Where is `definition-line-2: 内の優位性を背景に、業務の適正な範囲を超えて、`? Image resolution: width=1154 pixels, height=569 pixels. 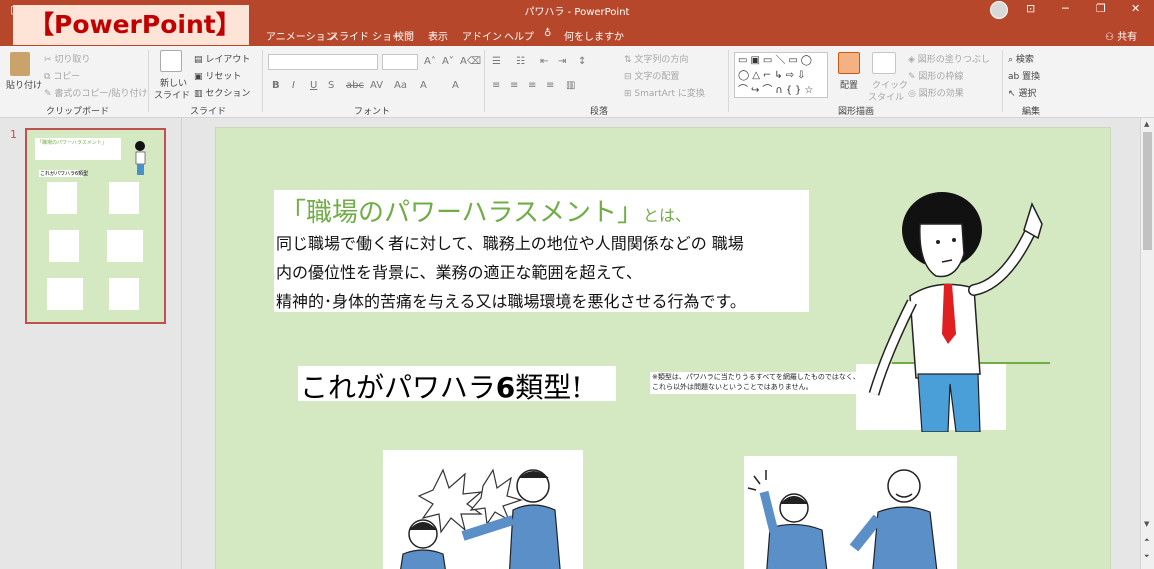
definition-line-2: 内の優位性を背景に、業務の適正な範囲を超えて、 is located at coordinates (459, 272).